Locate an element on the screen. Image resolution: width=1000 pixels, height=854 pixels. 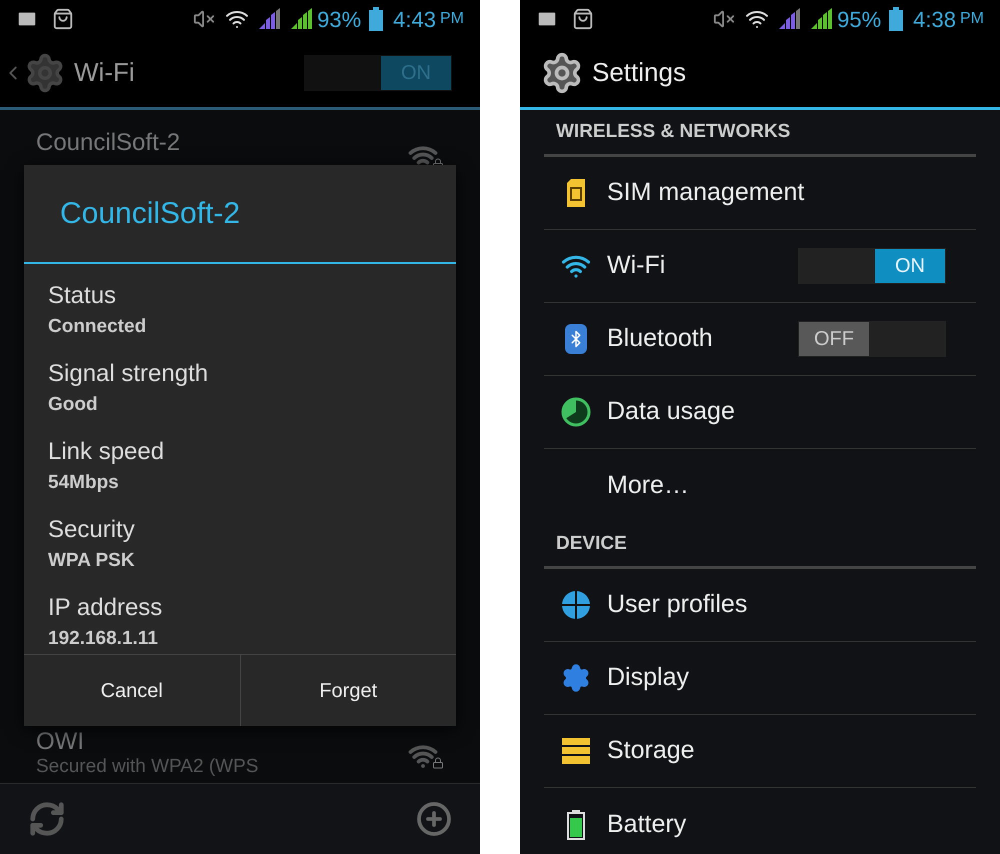
brightness-gear-icon is located at coordinates (575, 678).